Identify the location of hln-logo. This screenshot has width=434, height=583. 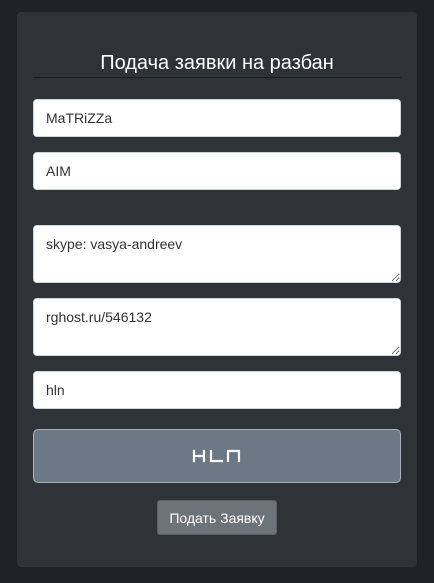
(216, 456).